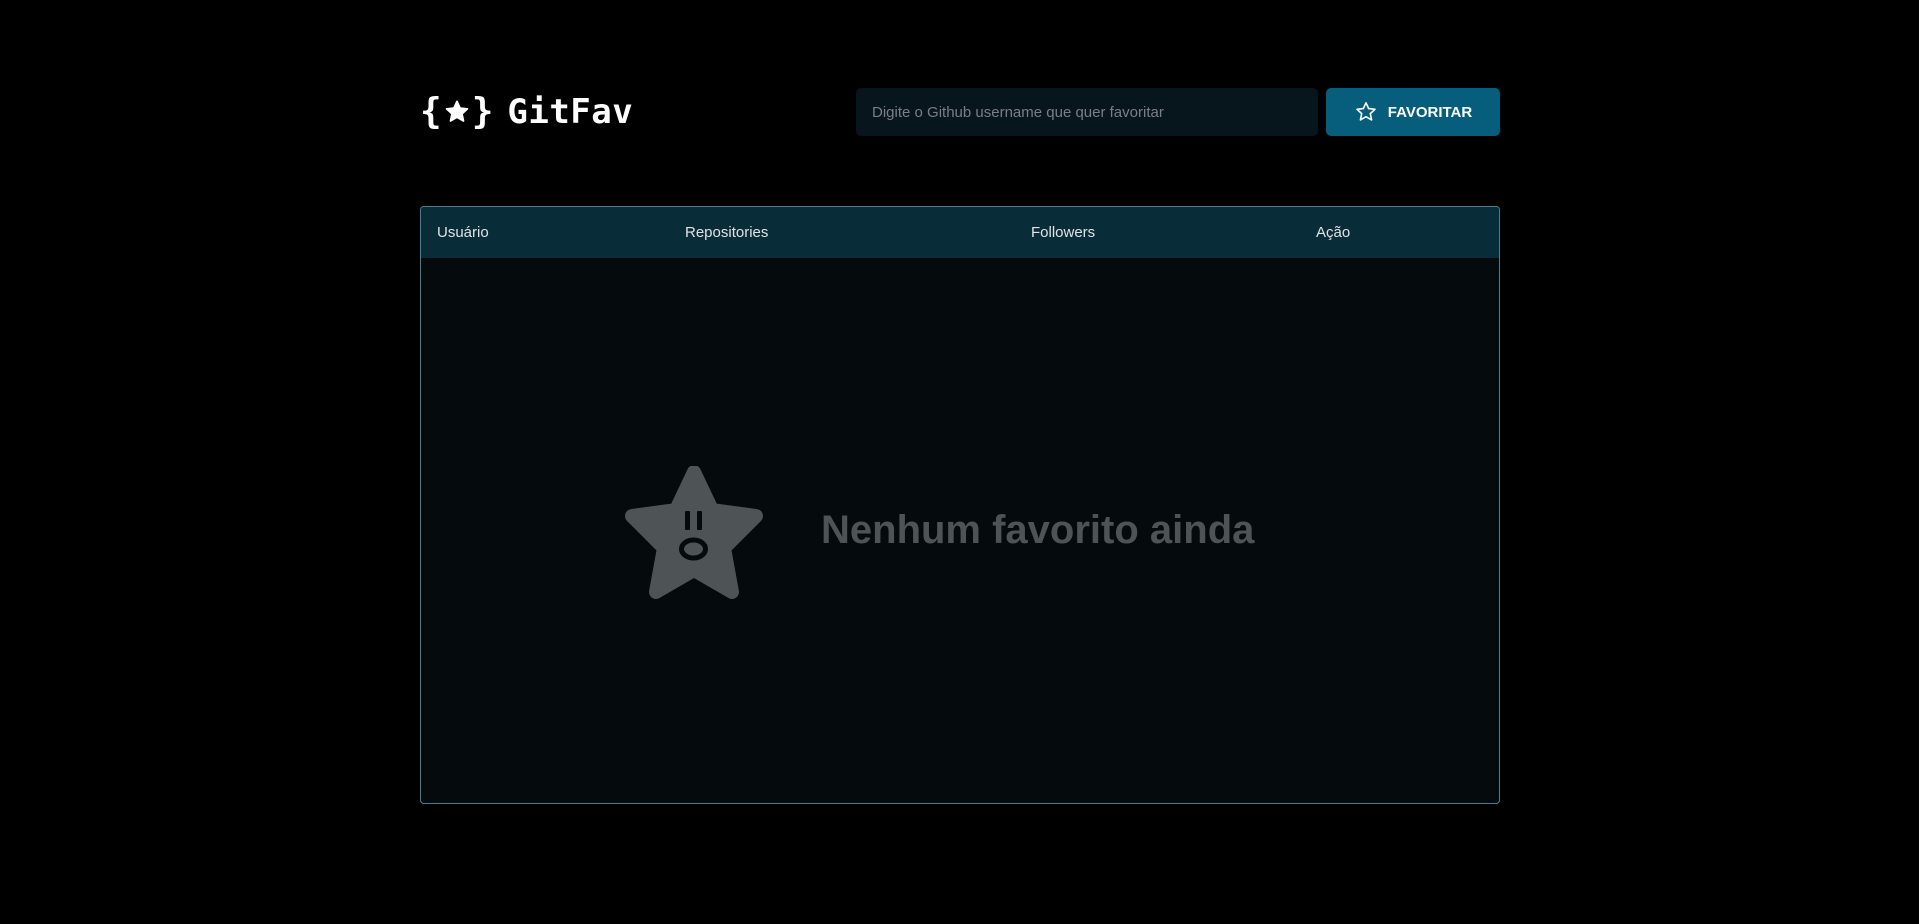  I want to click on favorite-button: FAVORITAR, so click(1413, 112).